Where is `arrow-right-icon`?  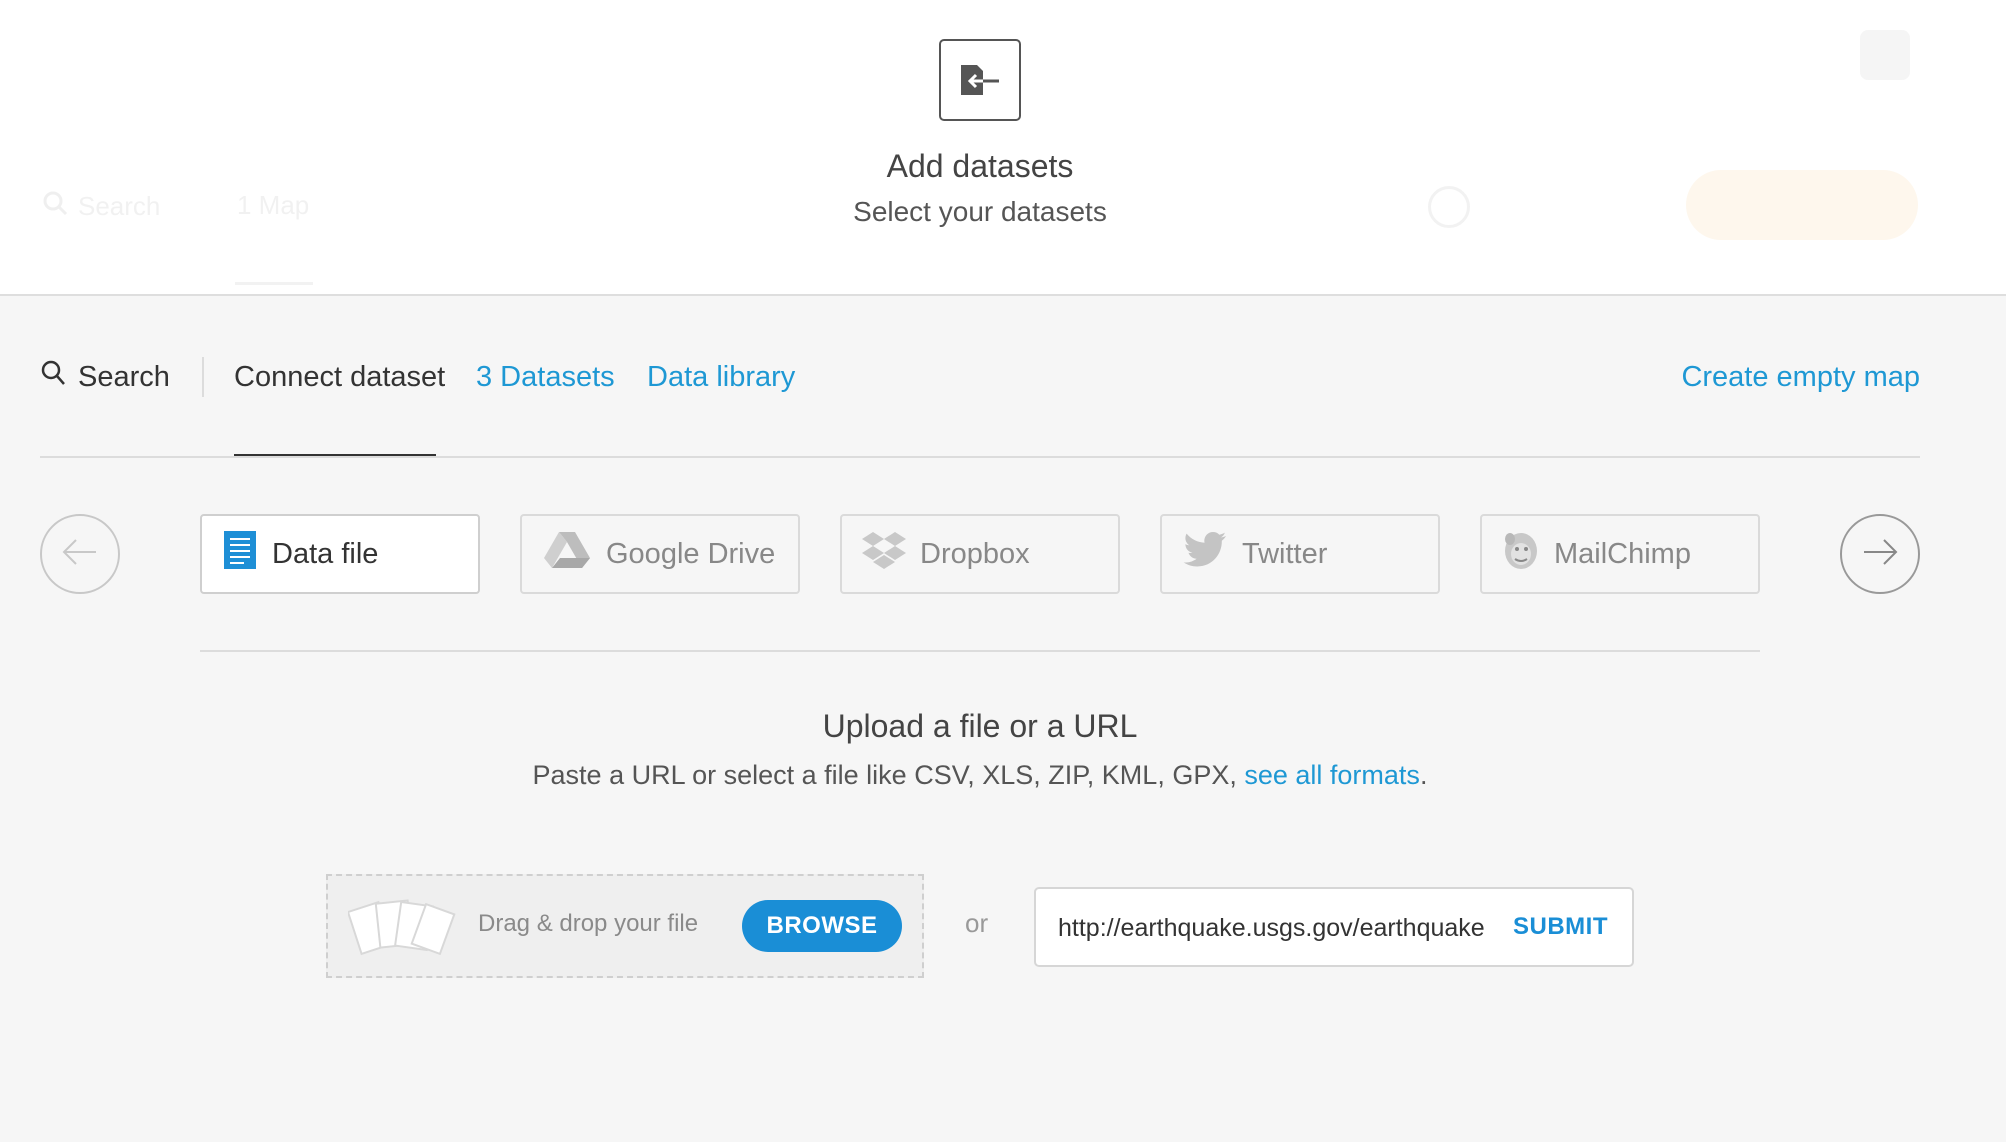 arrow-right-icon is located at coordinates (1880, 554).